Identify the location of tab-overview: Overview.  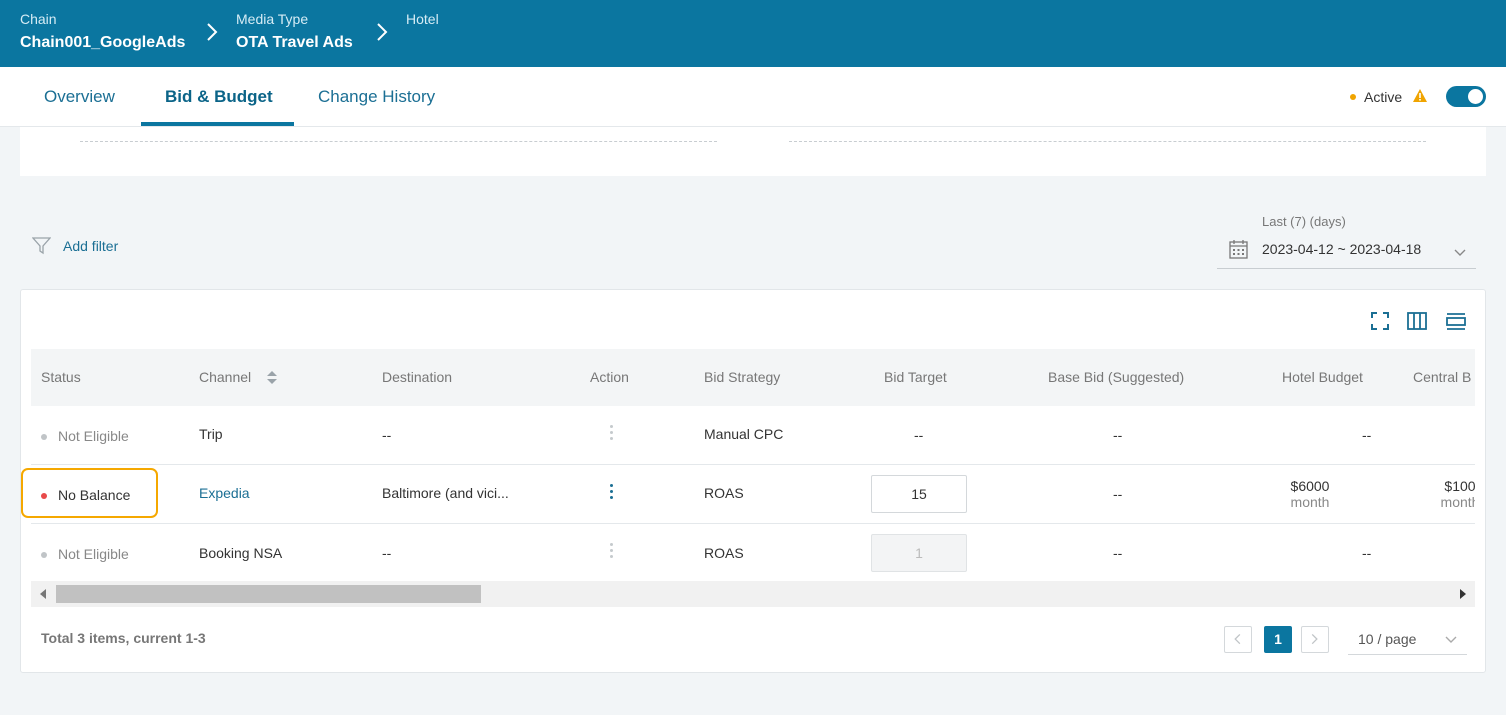
(79, 97).